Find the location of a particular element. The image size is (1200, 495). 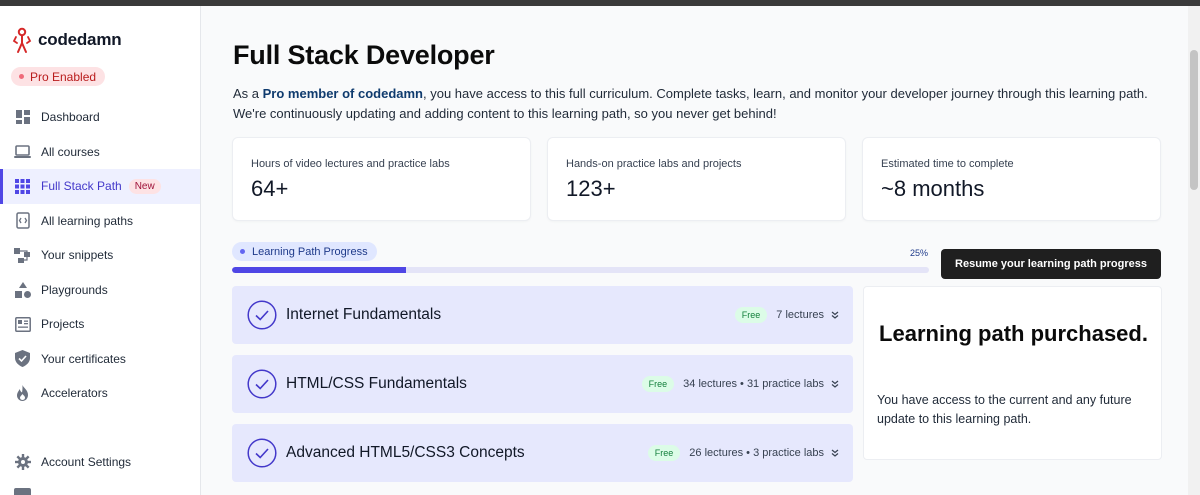

sidebar-item-your-certificates: Your certificates is located at coordinates (100, 359).